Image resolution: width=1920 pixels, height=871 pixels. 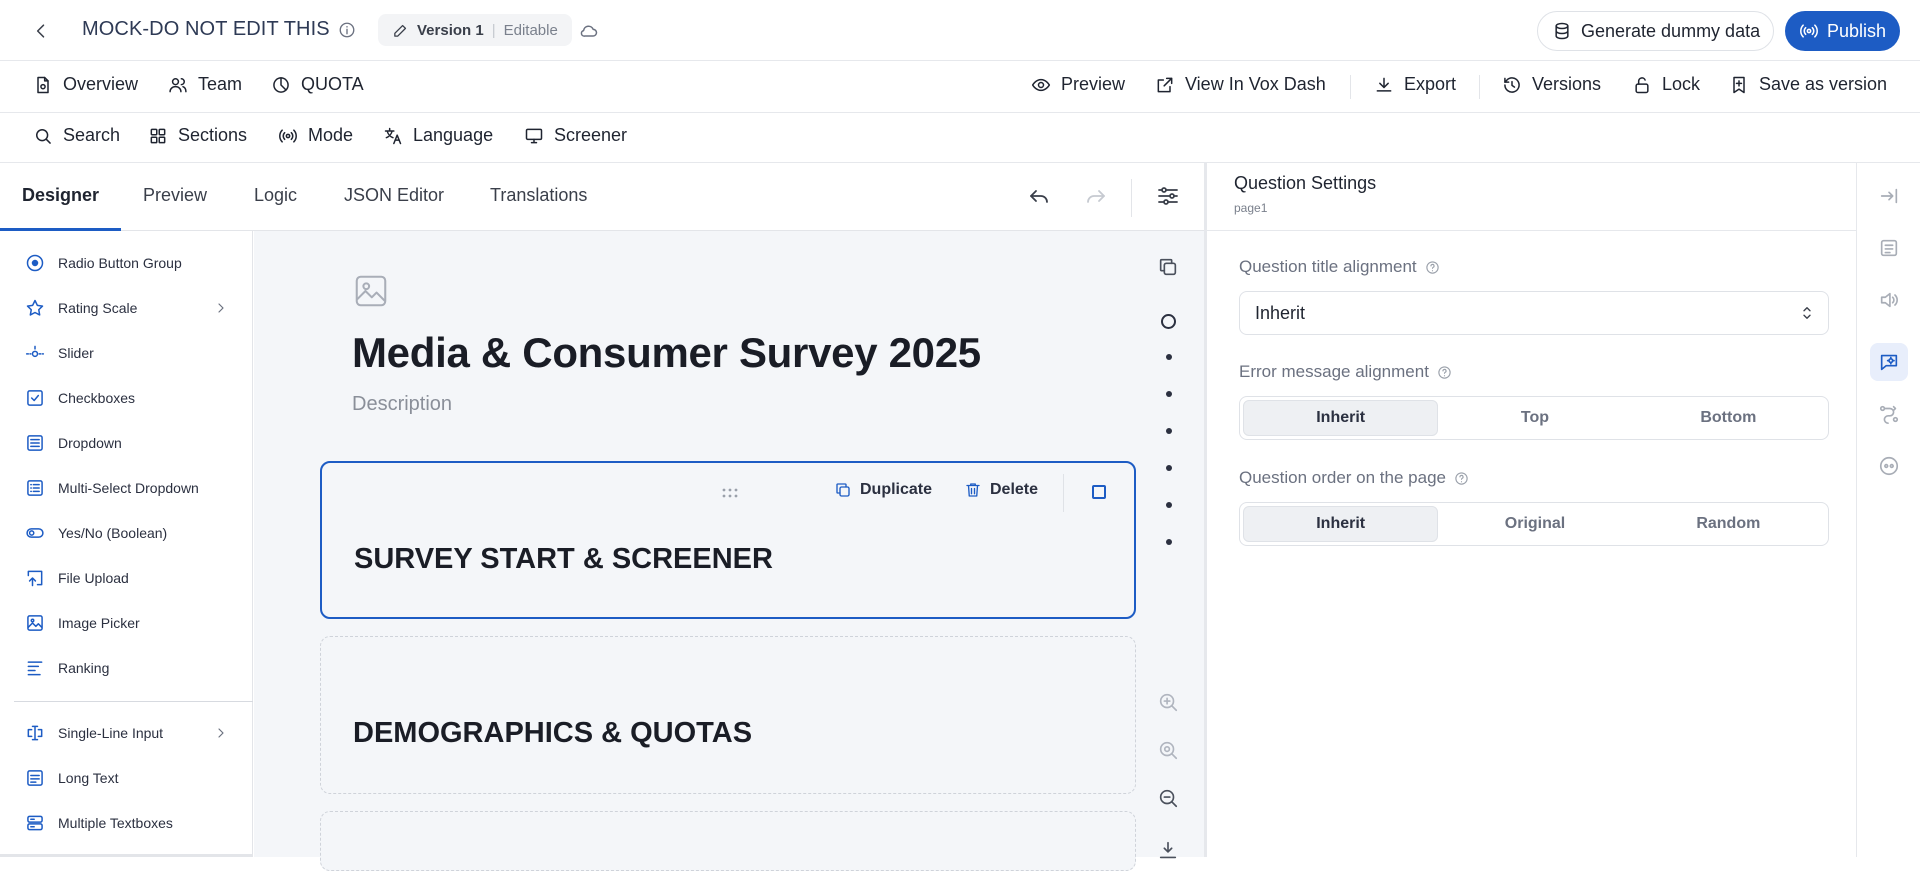 I want to click on nav-export-label: Export, so click(x=1430, y=84).